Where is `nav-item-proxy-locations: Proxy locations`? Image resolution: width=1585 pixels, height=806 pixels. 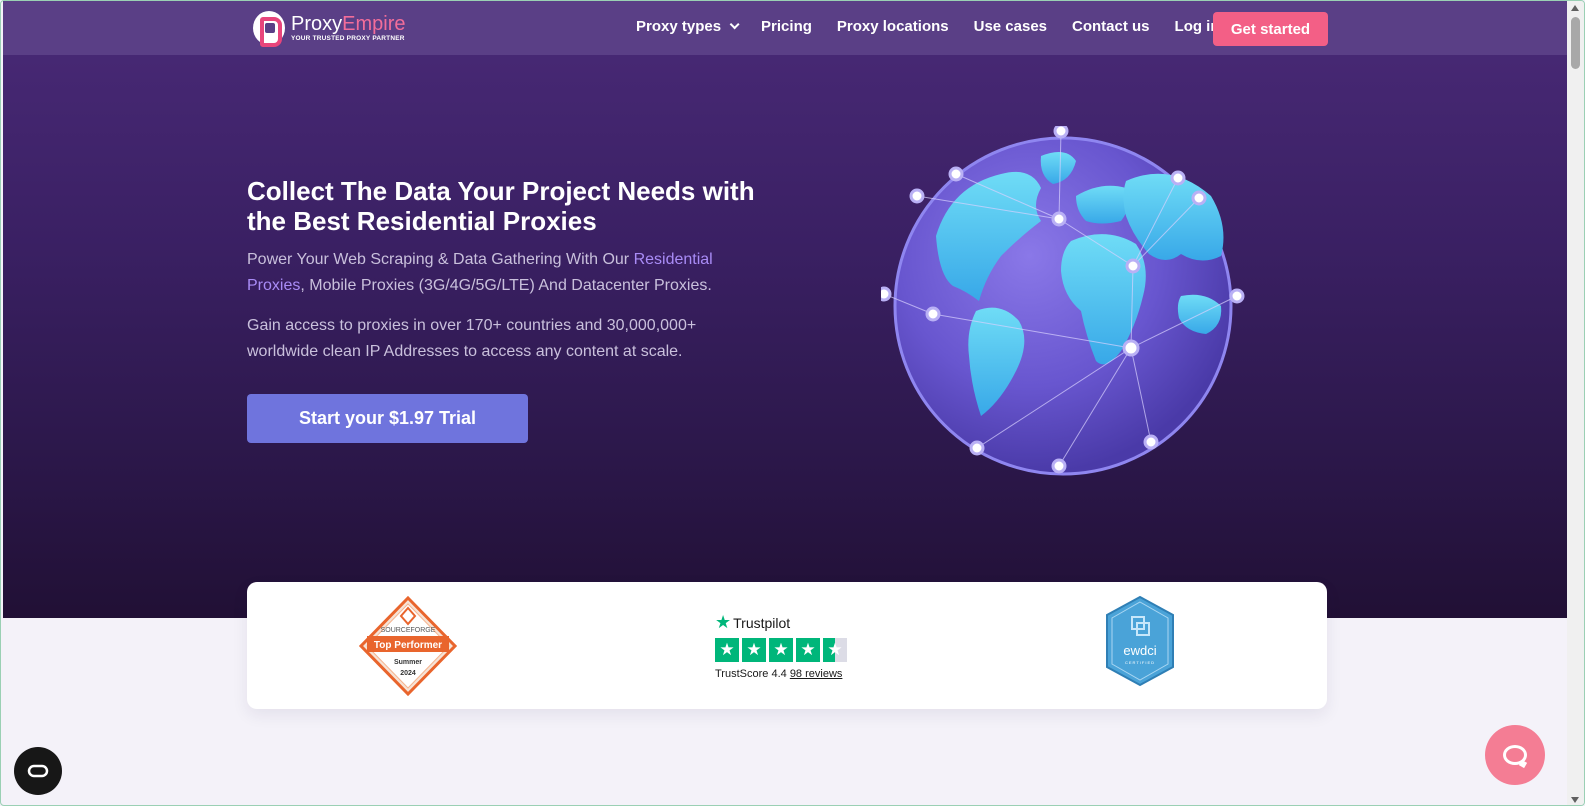
nav-item-proxy-locations: Proxy locations is located at coordinates (893, 26).